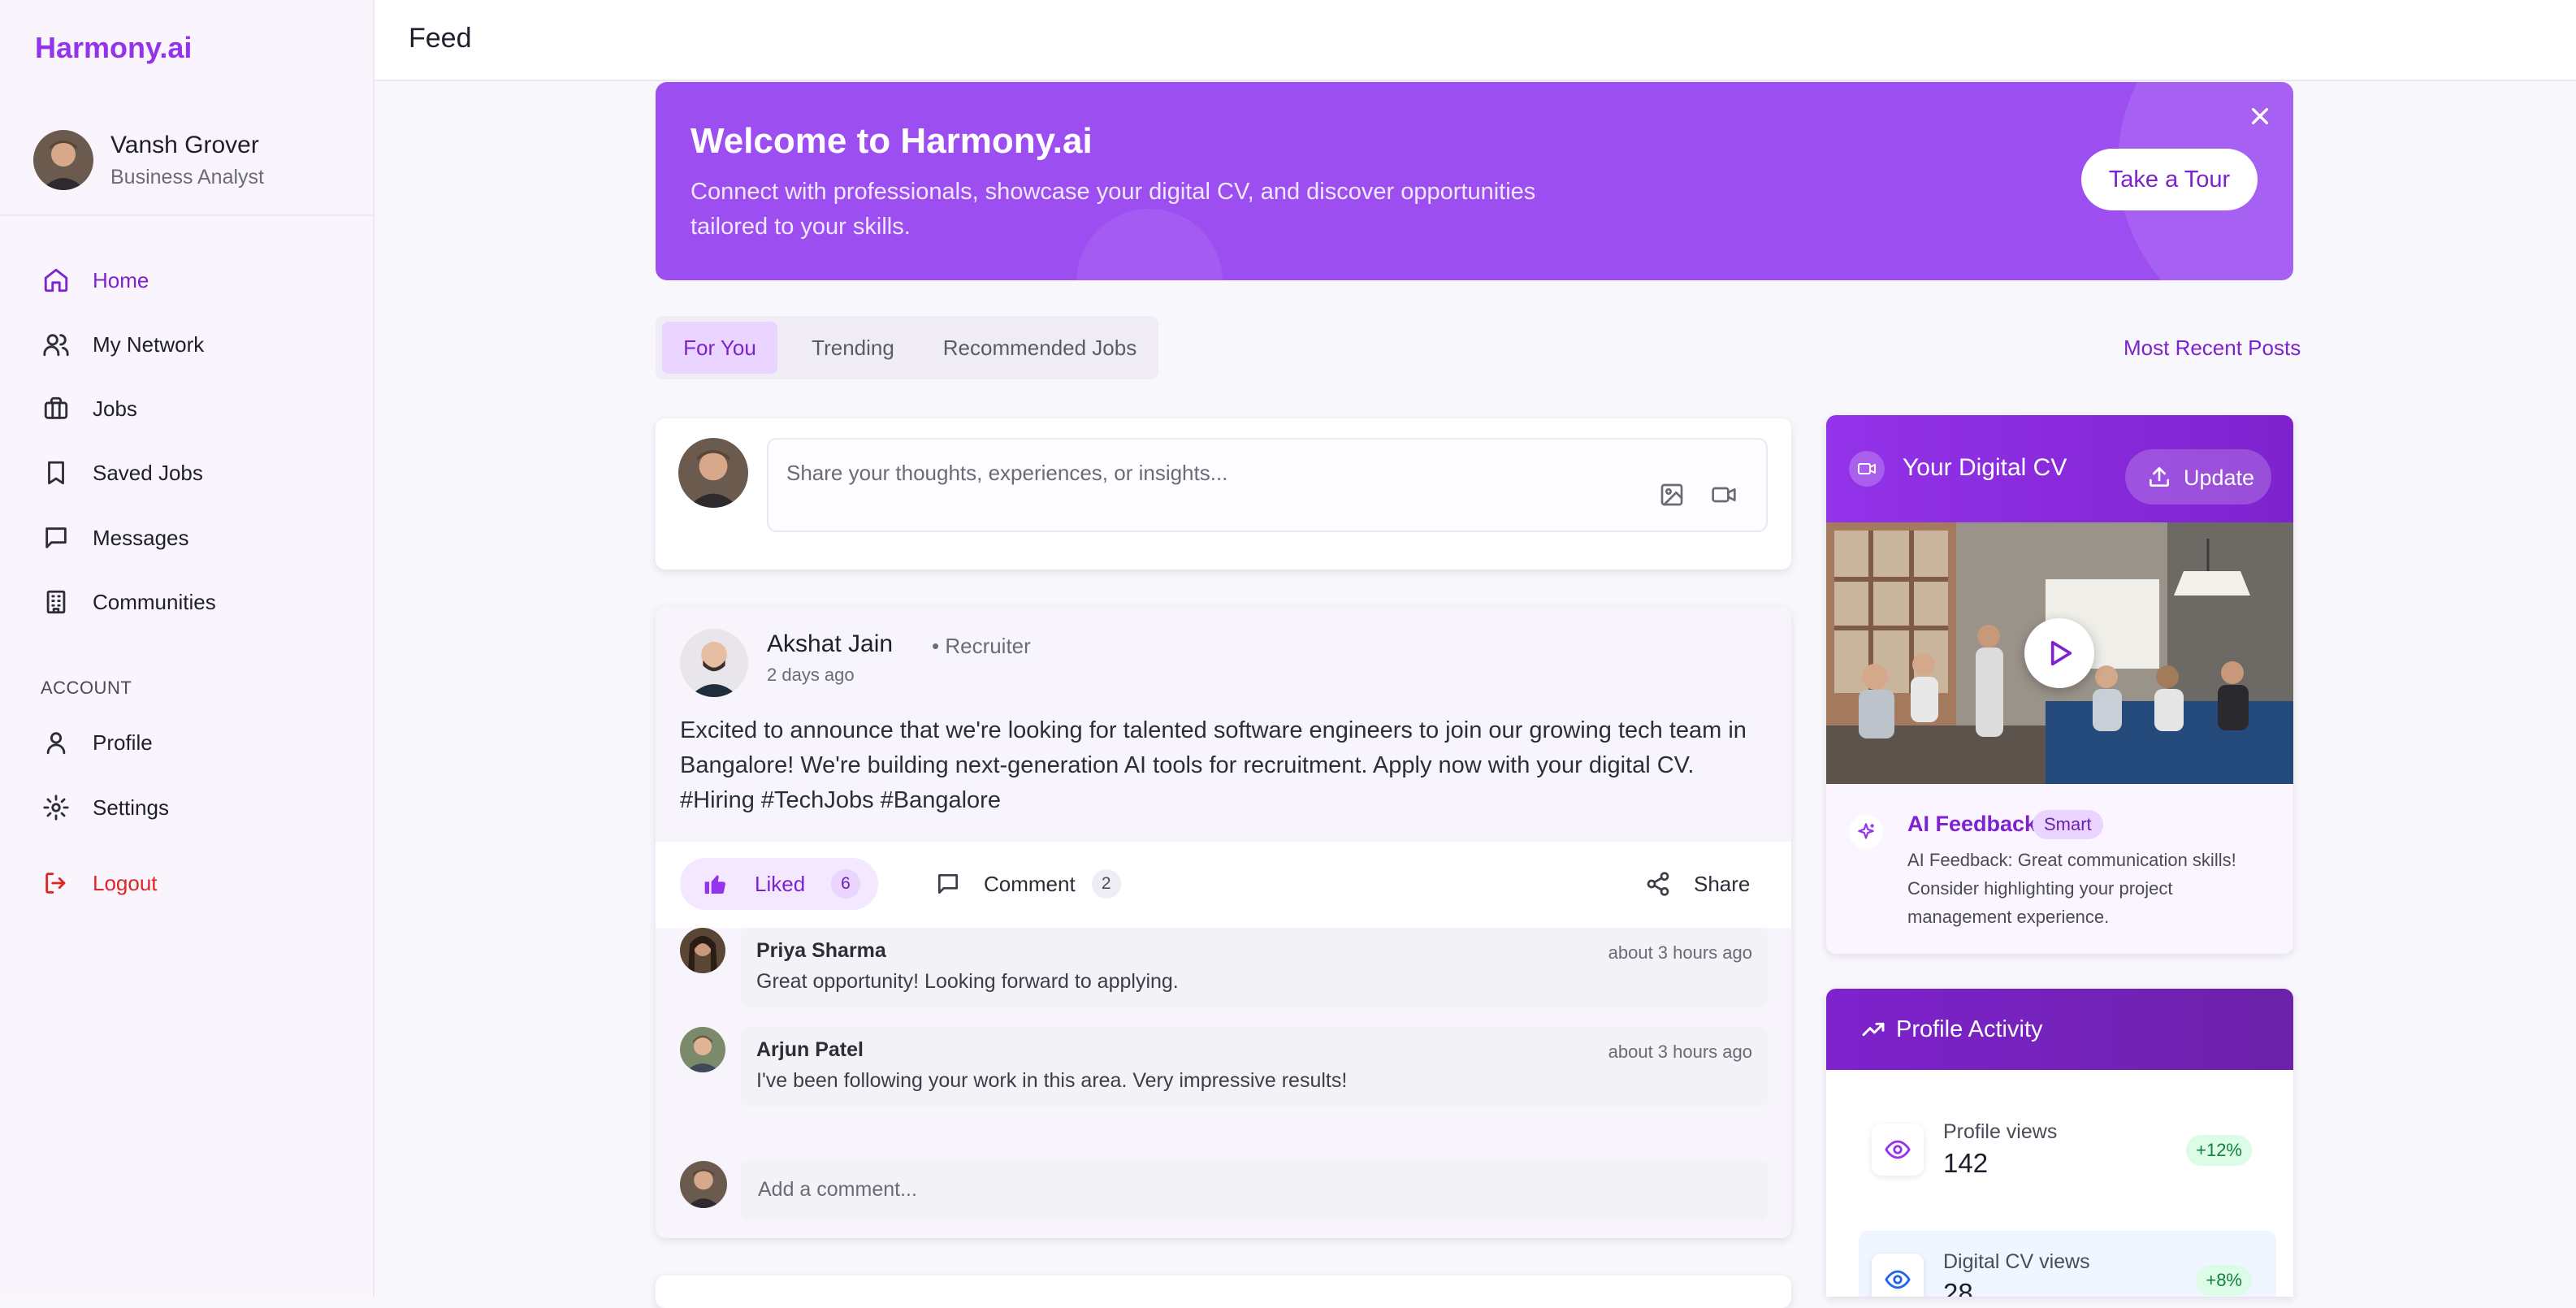 The width and height of the screenshot is (2576, 1308). Describe the element at coordinates (811, 675) in the screenshot. I see `post-timestamp: 2 days ago` at that location.